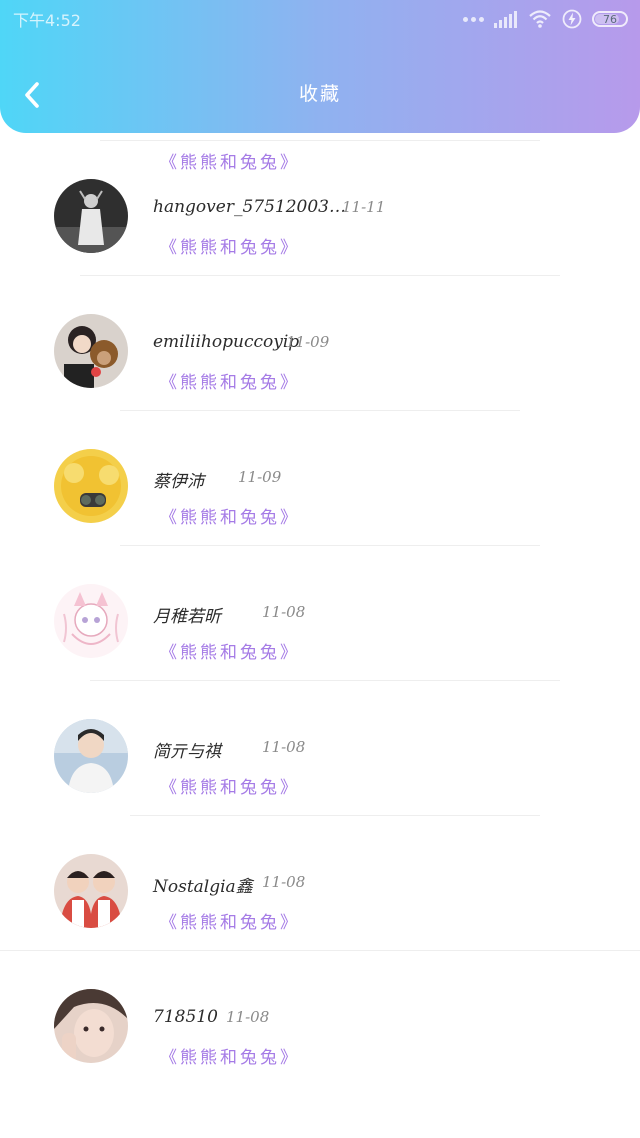 Image resolution: width=640 pixels, height=1138 pixels. What do you see at coordinates (320, 613) in the screenshot?
I see `list-item: 月稚若昕 11-08 《熊熊和兔兔》` at bounding box center [320, 613].